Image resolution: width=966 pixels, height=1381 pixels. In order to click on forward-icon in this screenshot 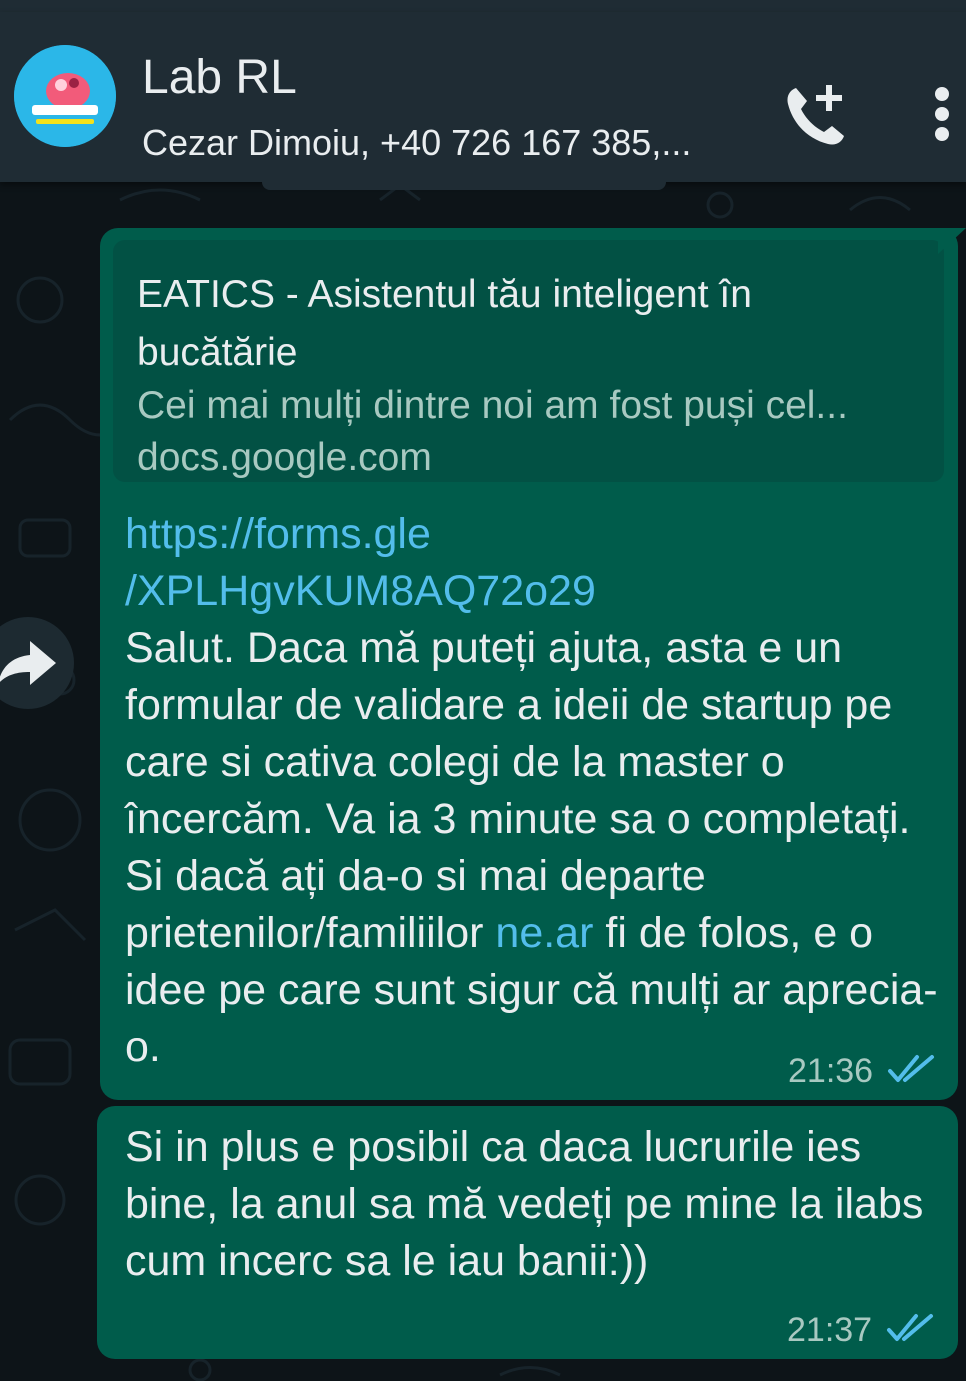, I will do `click(28, 663)`.